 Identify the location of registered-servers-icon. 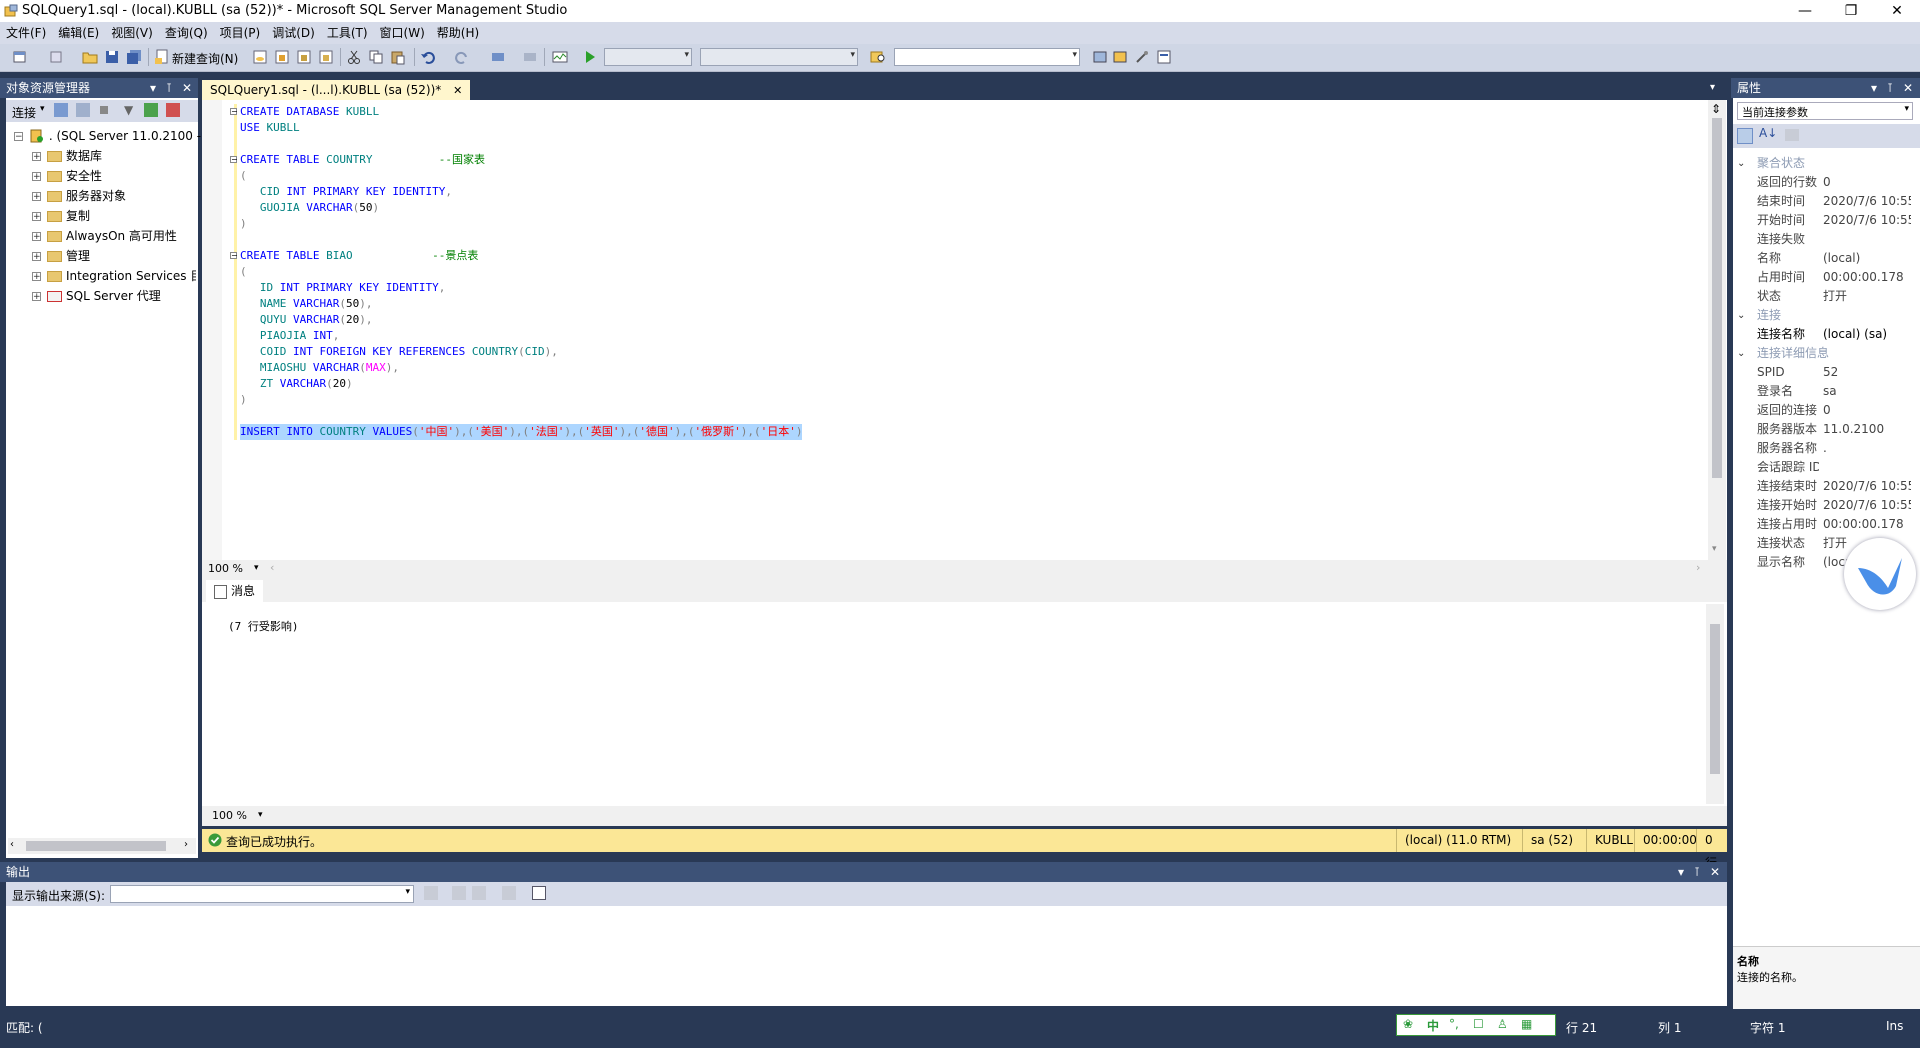
(1100, 57).